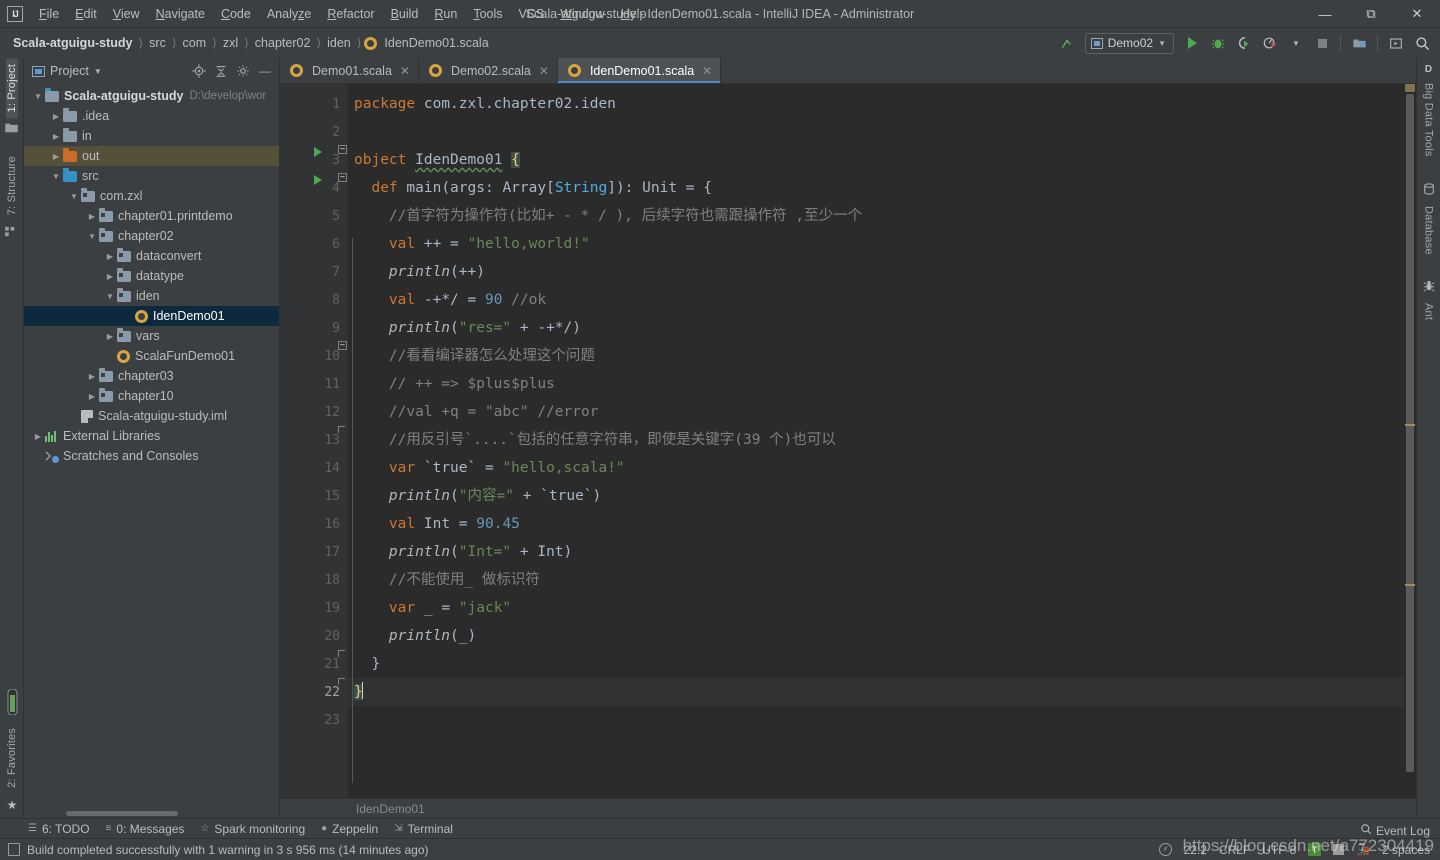 This screenshot has width=1440, height=860. What do you see at coordinates (252, 829) in the screenshot?
I see `tool-window-spark-monitoring: ☆ Spark monitoring` at bounding box center [252, 829].